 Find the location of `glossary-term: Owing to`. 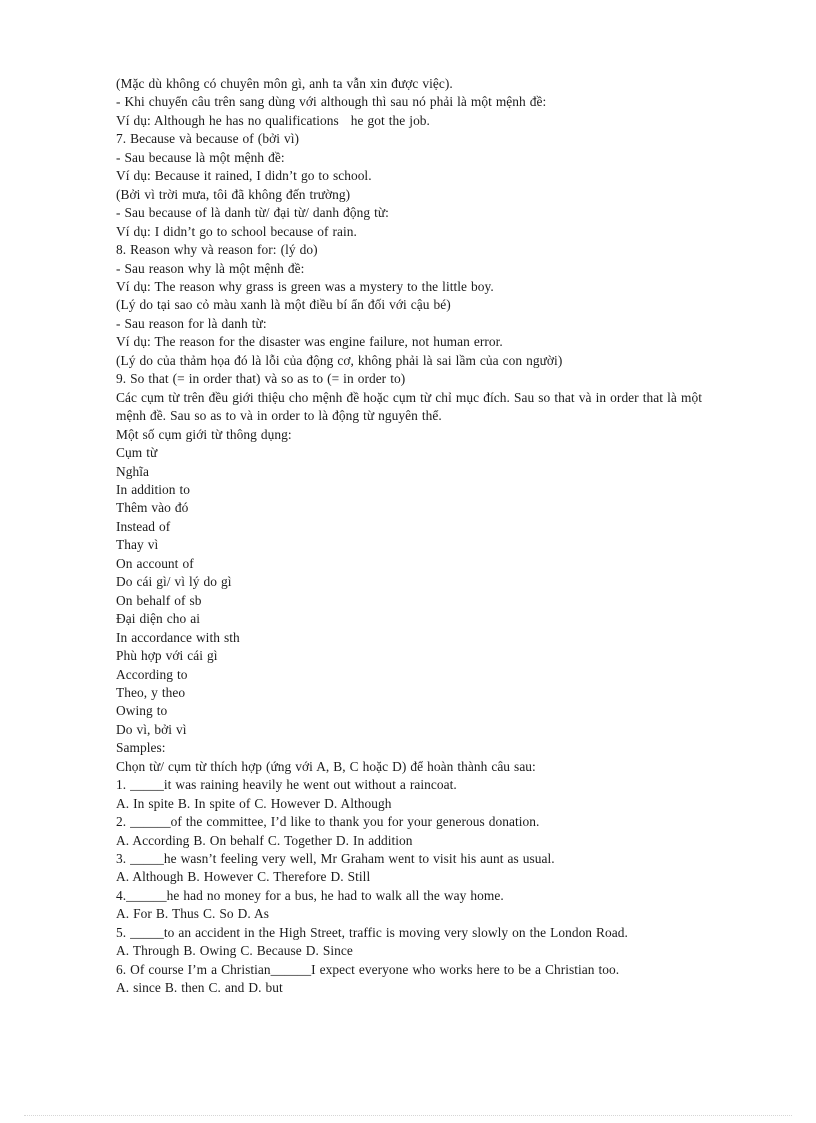

glossary-term: Owing to is located at coordinates (142, 711).